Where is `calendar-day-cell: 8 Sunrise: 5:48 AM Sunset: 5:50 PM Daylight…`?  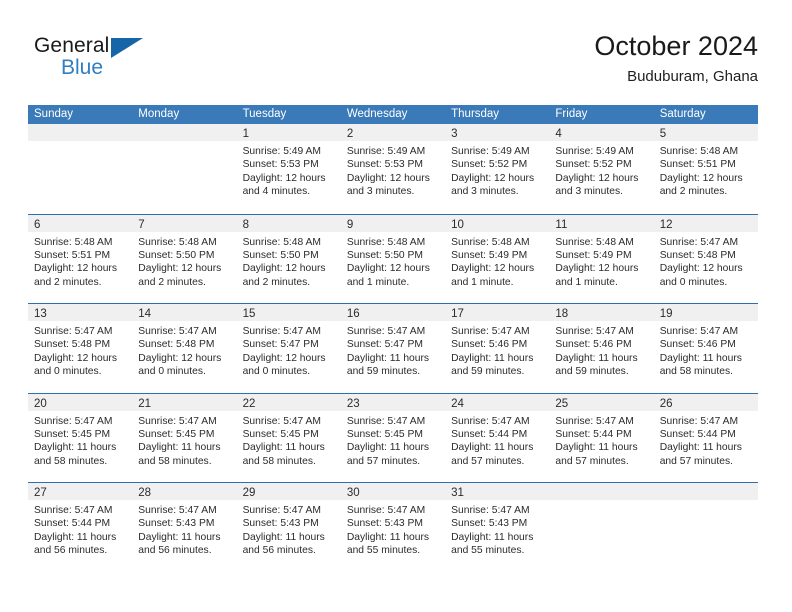 calendar-day-cell: 8 Sunrise: 5:48 AM Sunset: 5:50 PM Daylight… is located at coordinates (288, 259).